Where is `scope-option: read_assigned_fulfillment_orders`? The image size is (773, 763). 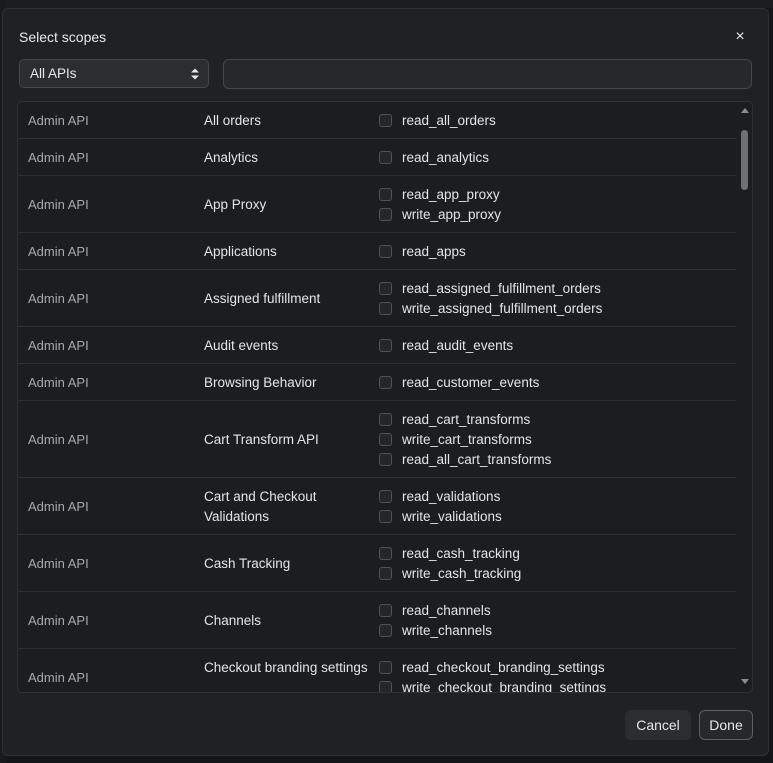 scope-option: read_assigned_fulfillment_orders is located at coordinates (490, 289).